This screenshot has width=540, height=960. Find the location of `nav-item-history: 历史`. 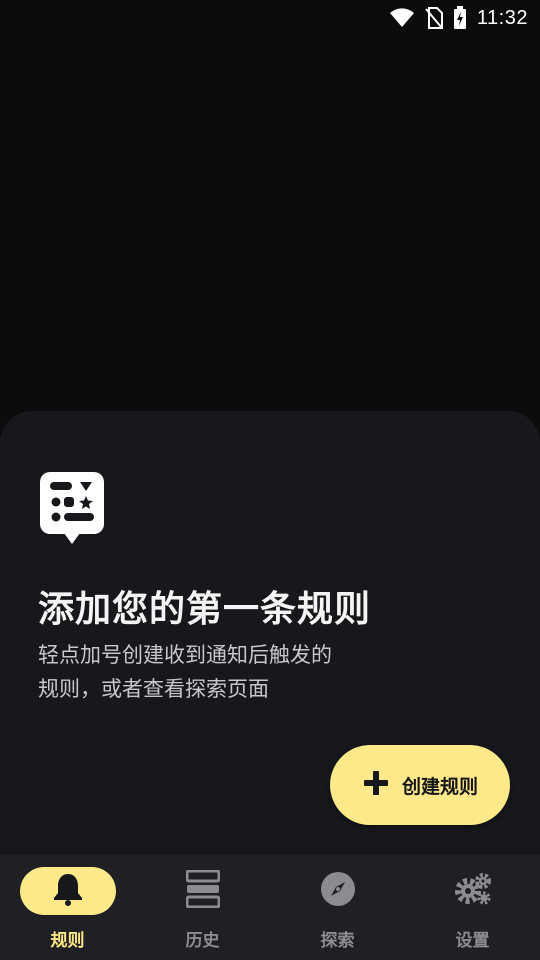

nav-item-history: 历史 is located at coordinates (202, 907).